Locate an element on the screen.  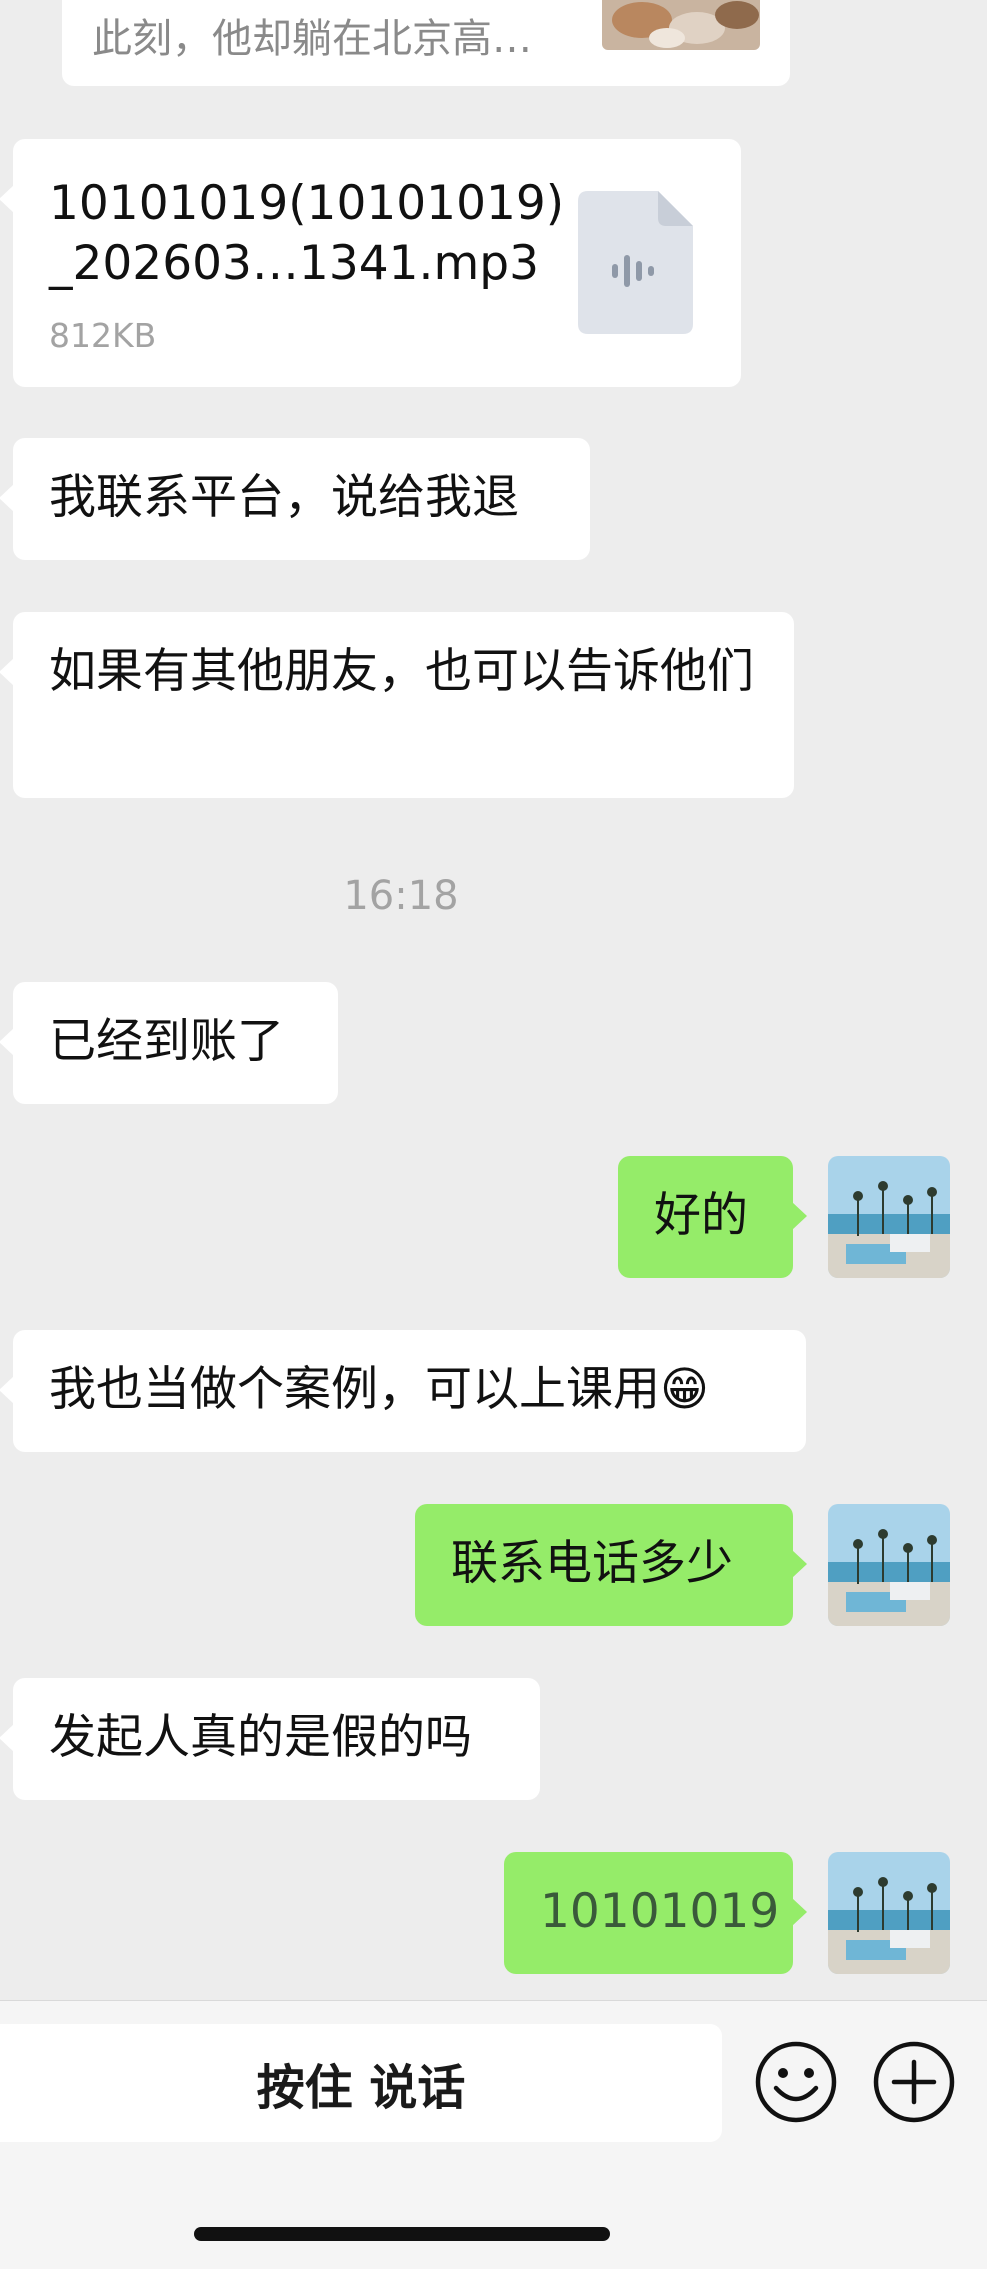
home-indicator is located at coordinates (402, 2234).